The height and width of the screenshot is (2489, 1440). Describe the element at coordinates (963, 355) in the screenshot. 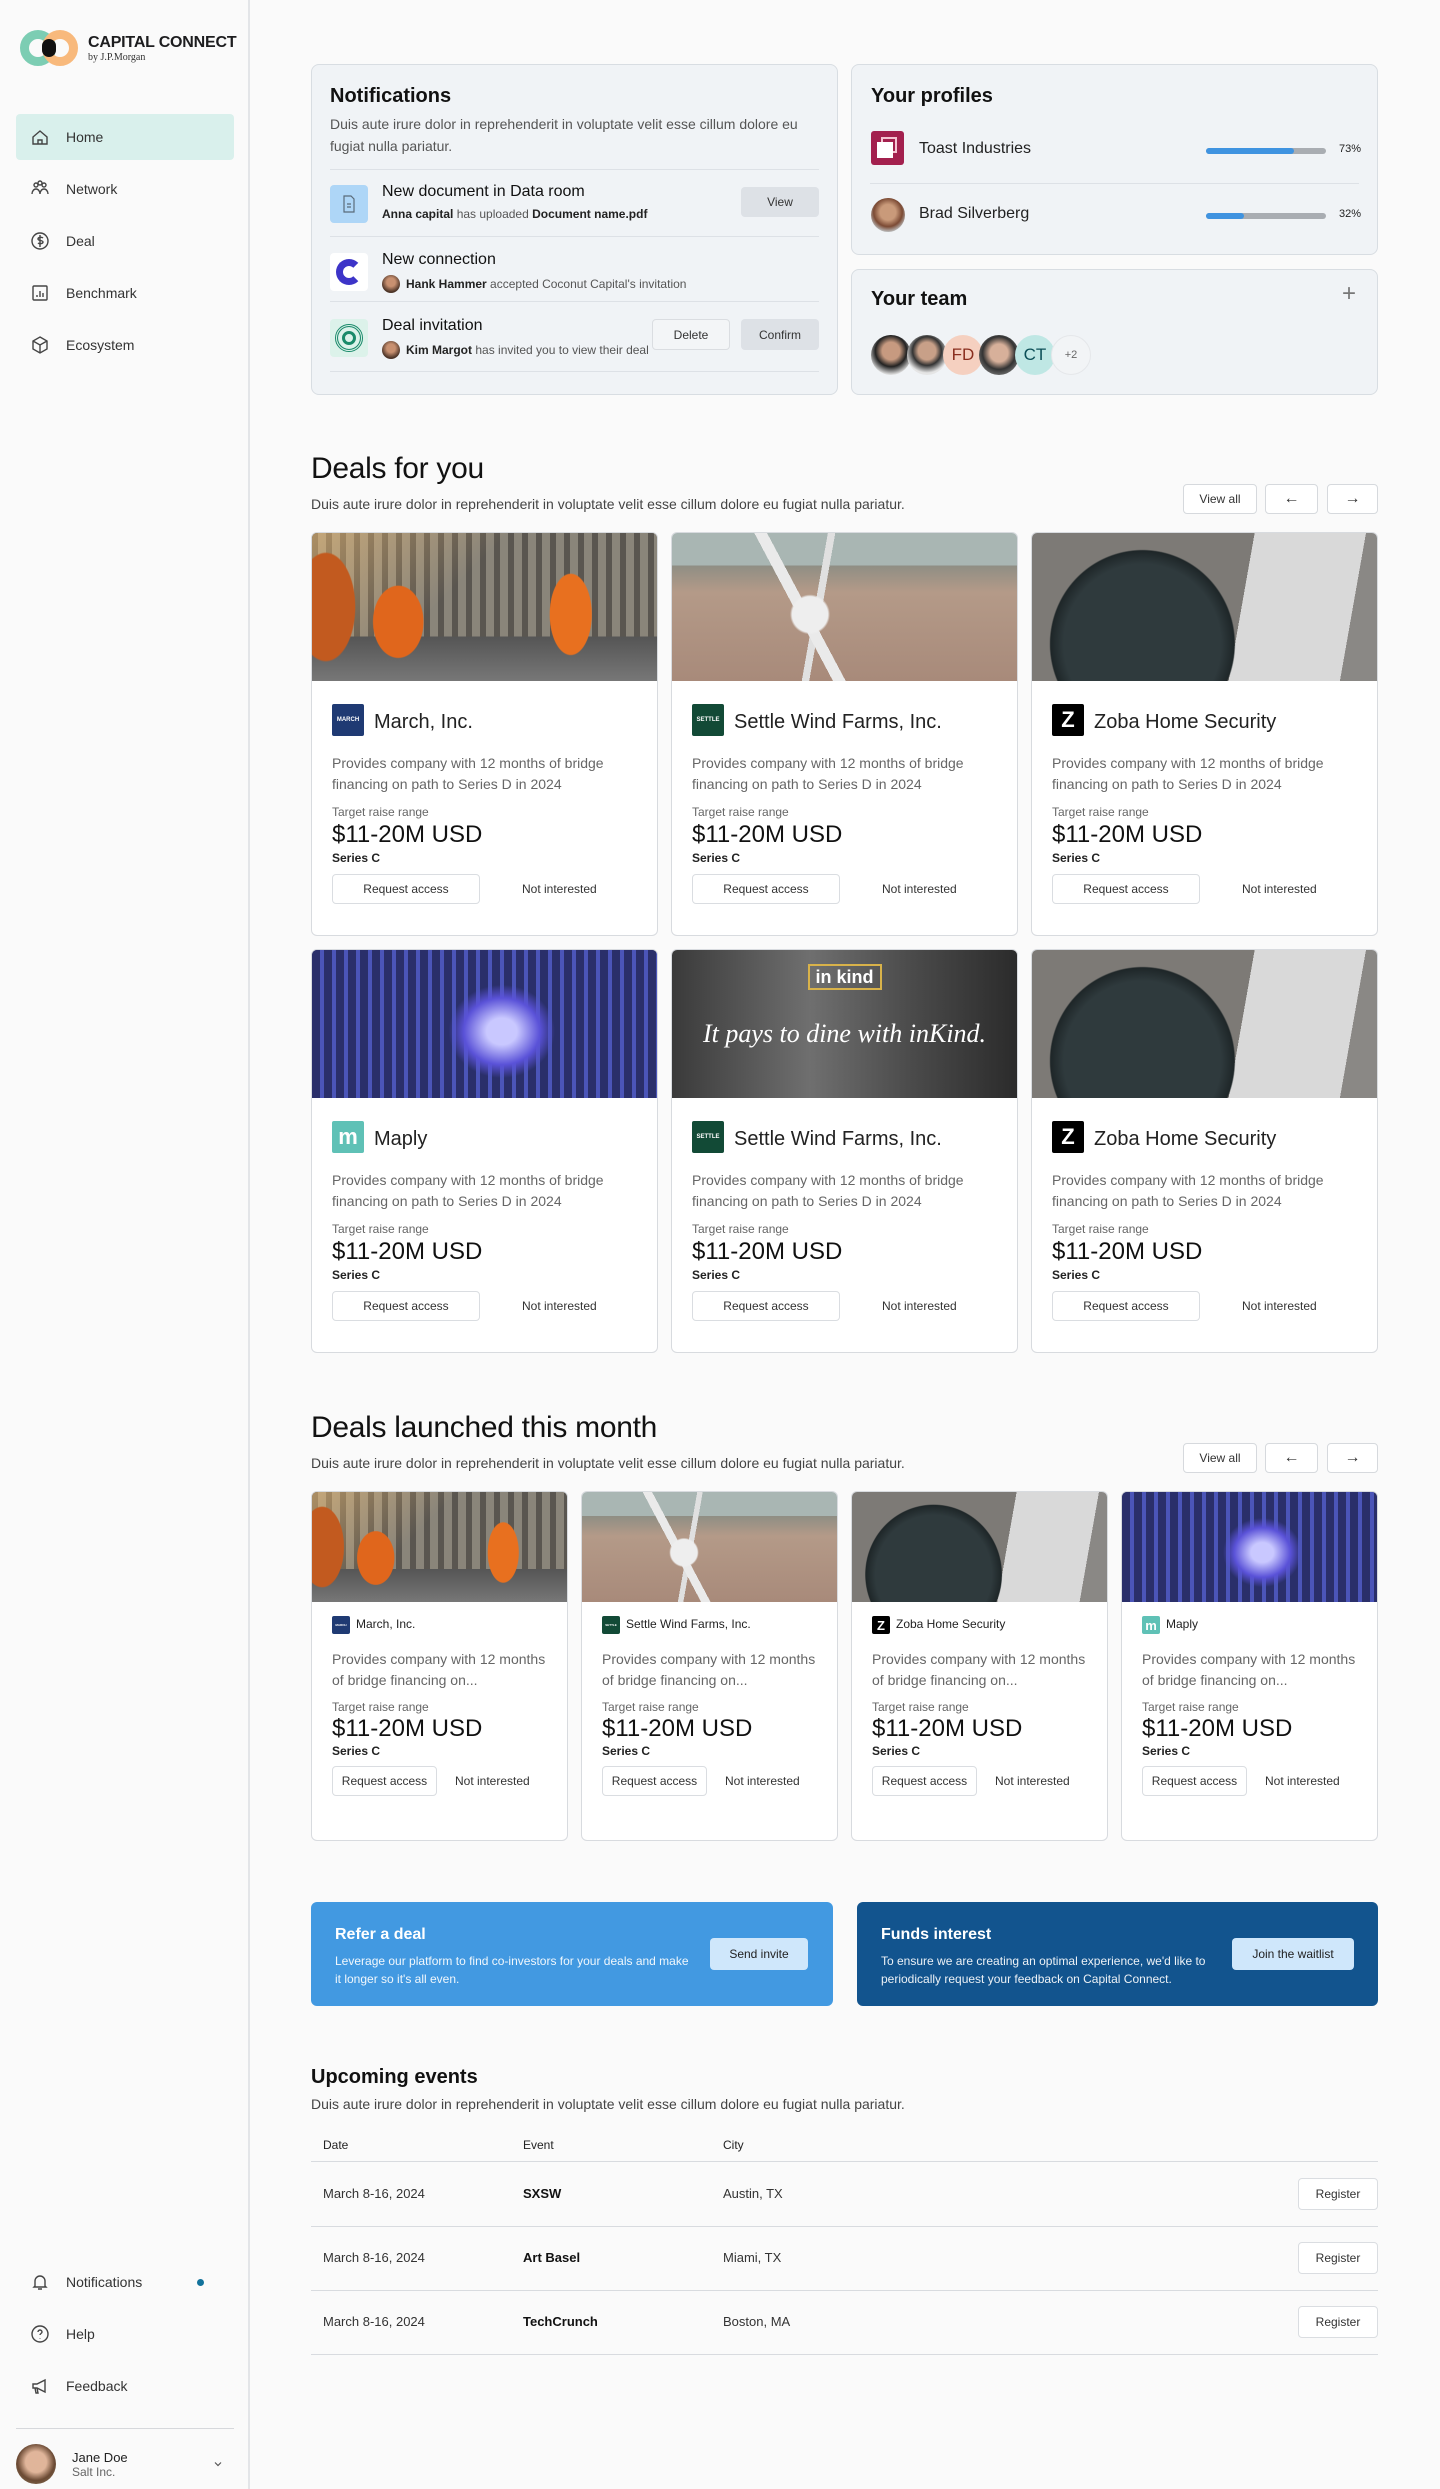

I see `team-member-initials: FD` at that location.